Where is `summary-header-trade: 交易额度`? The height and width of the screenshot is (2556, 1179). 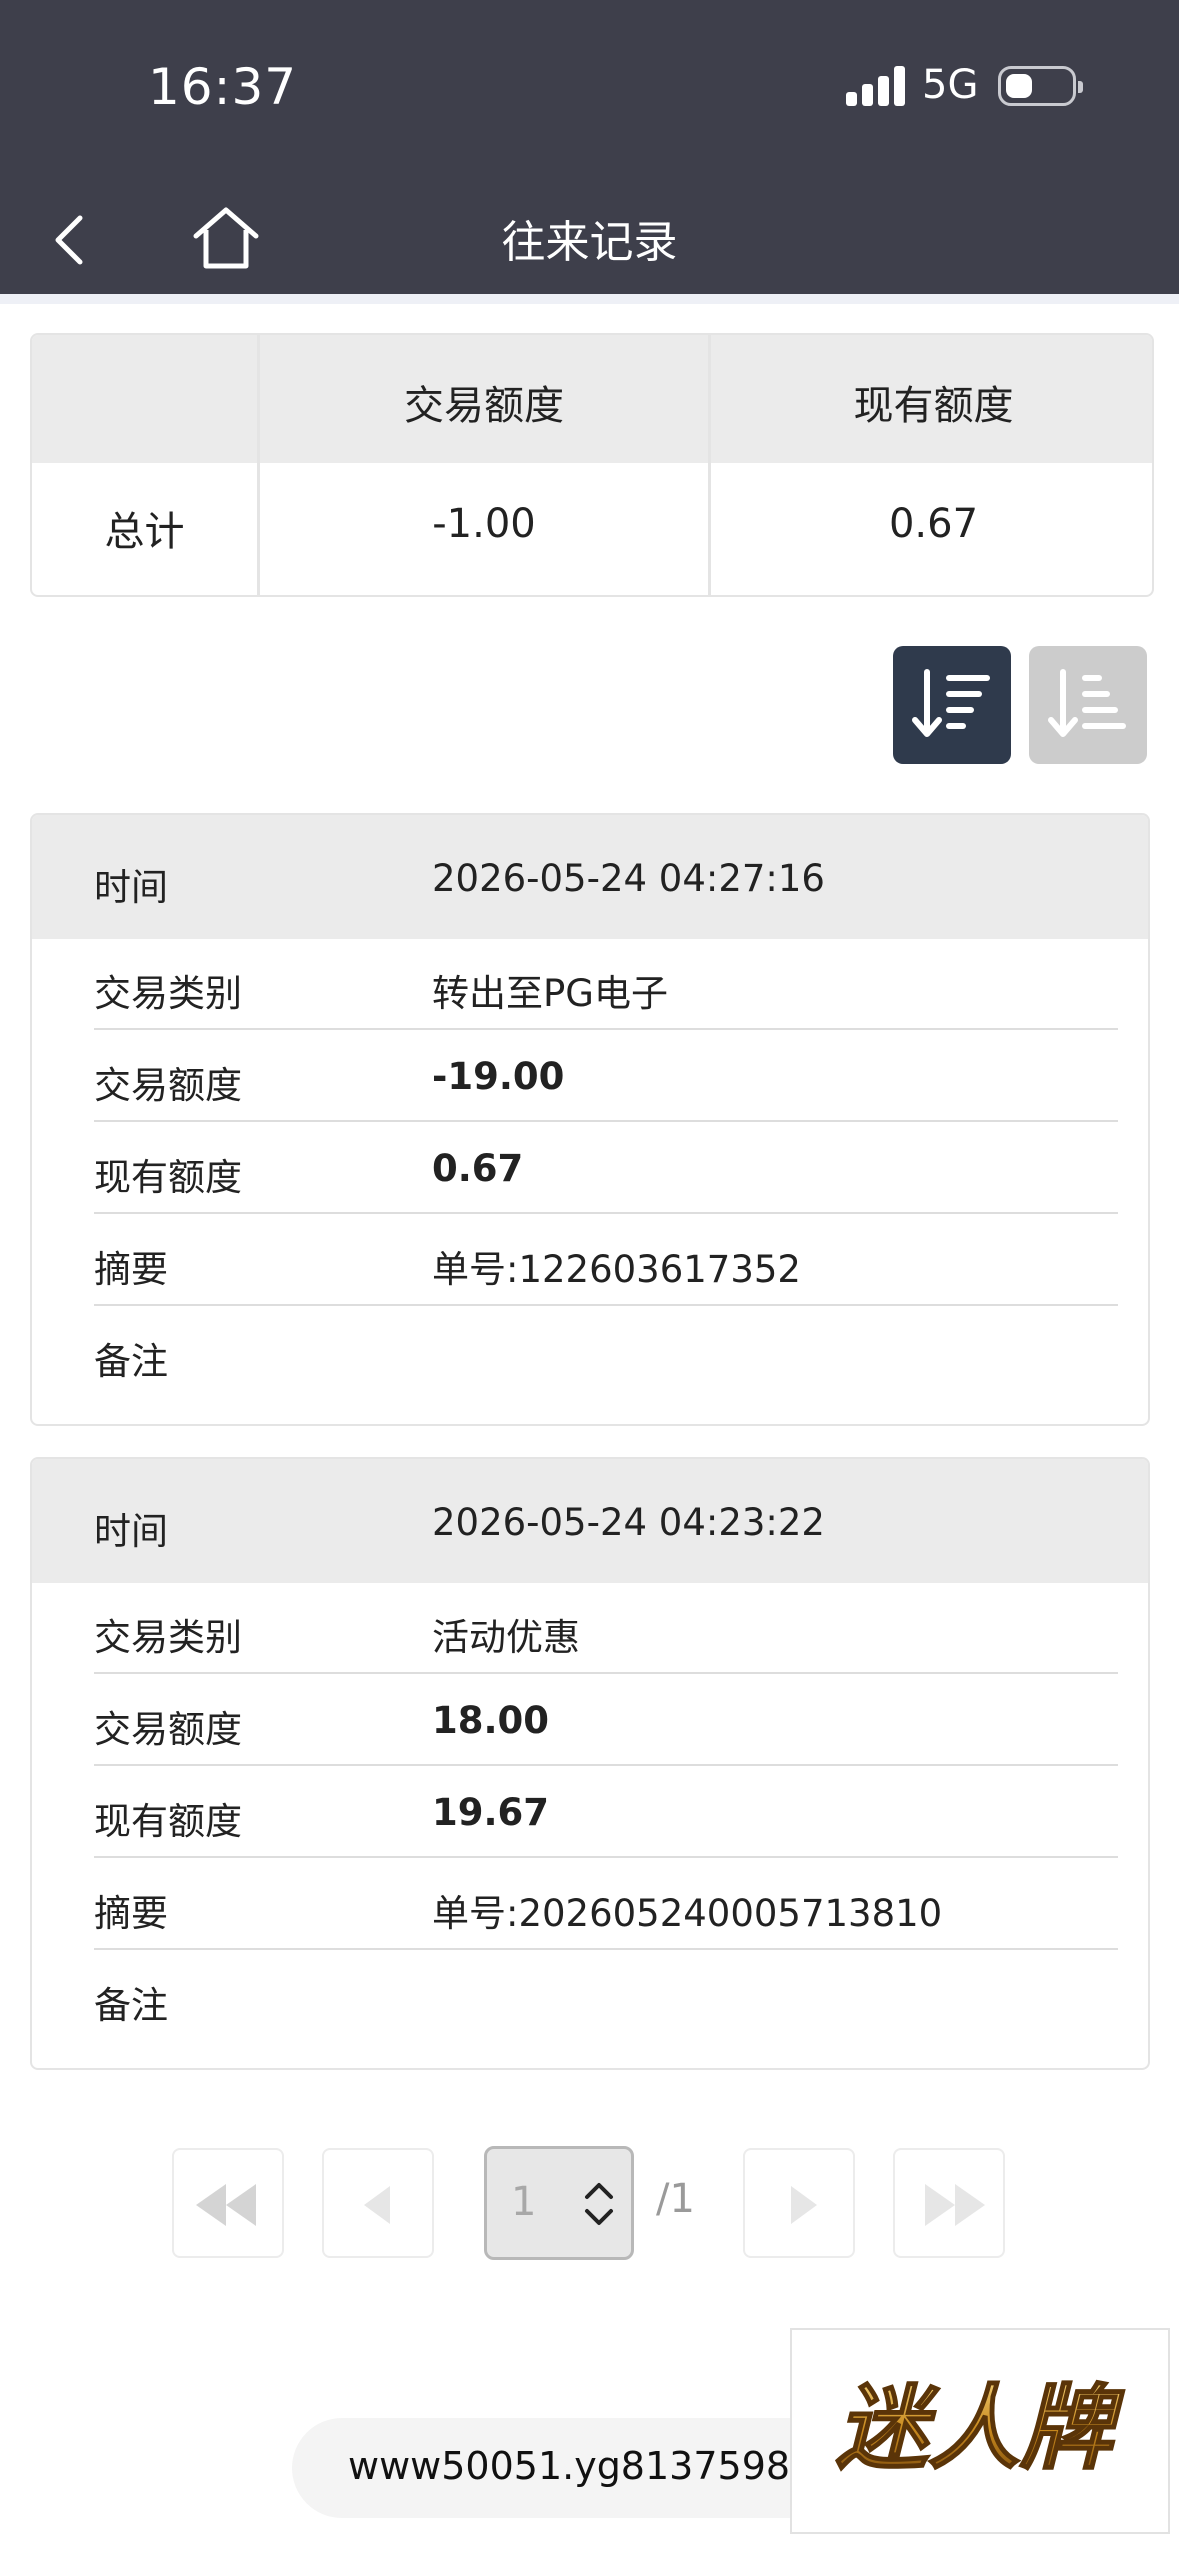 summary-header-trade: 交易额度 is located at coordinates (484, 406).